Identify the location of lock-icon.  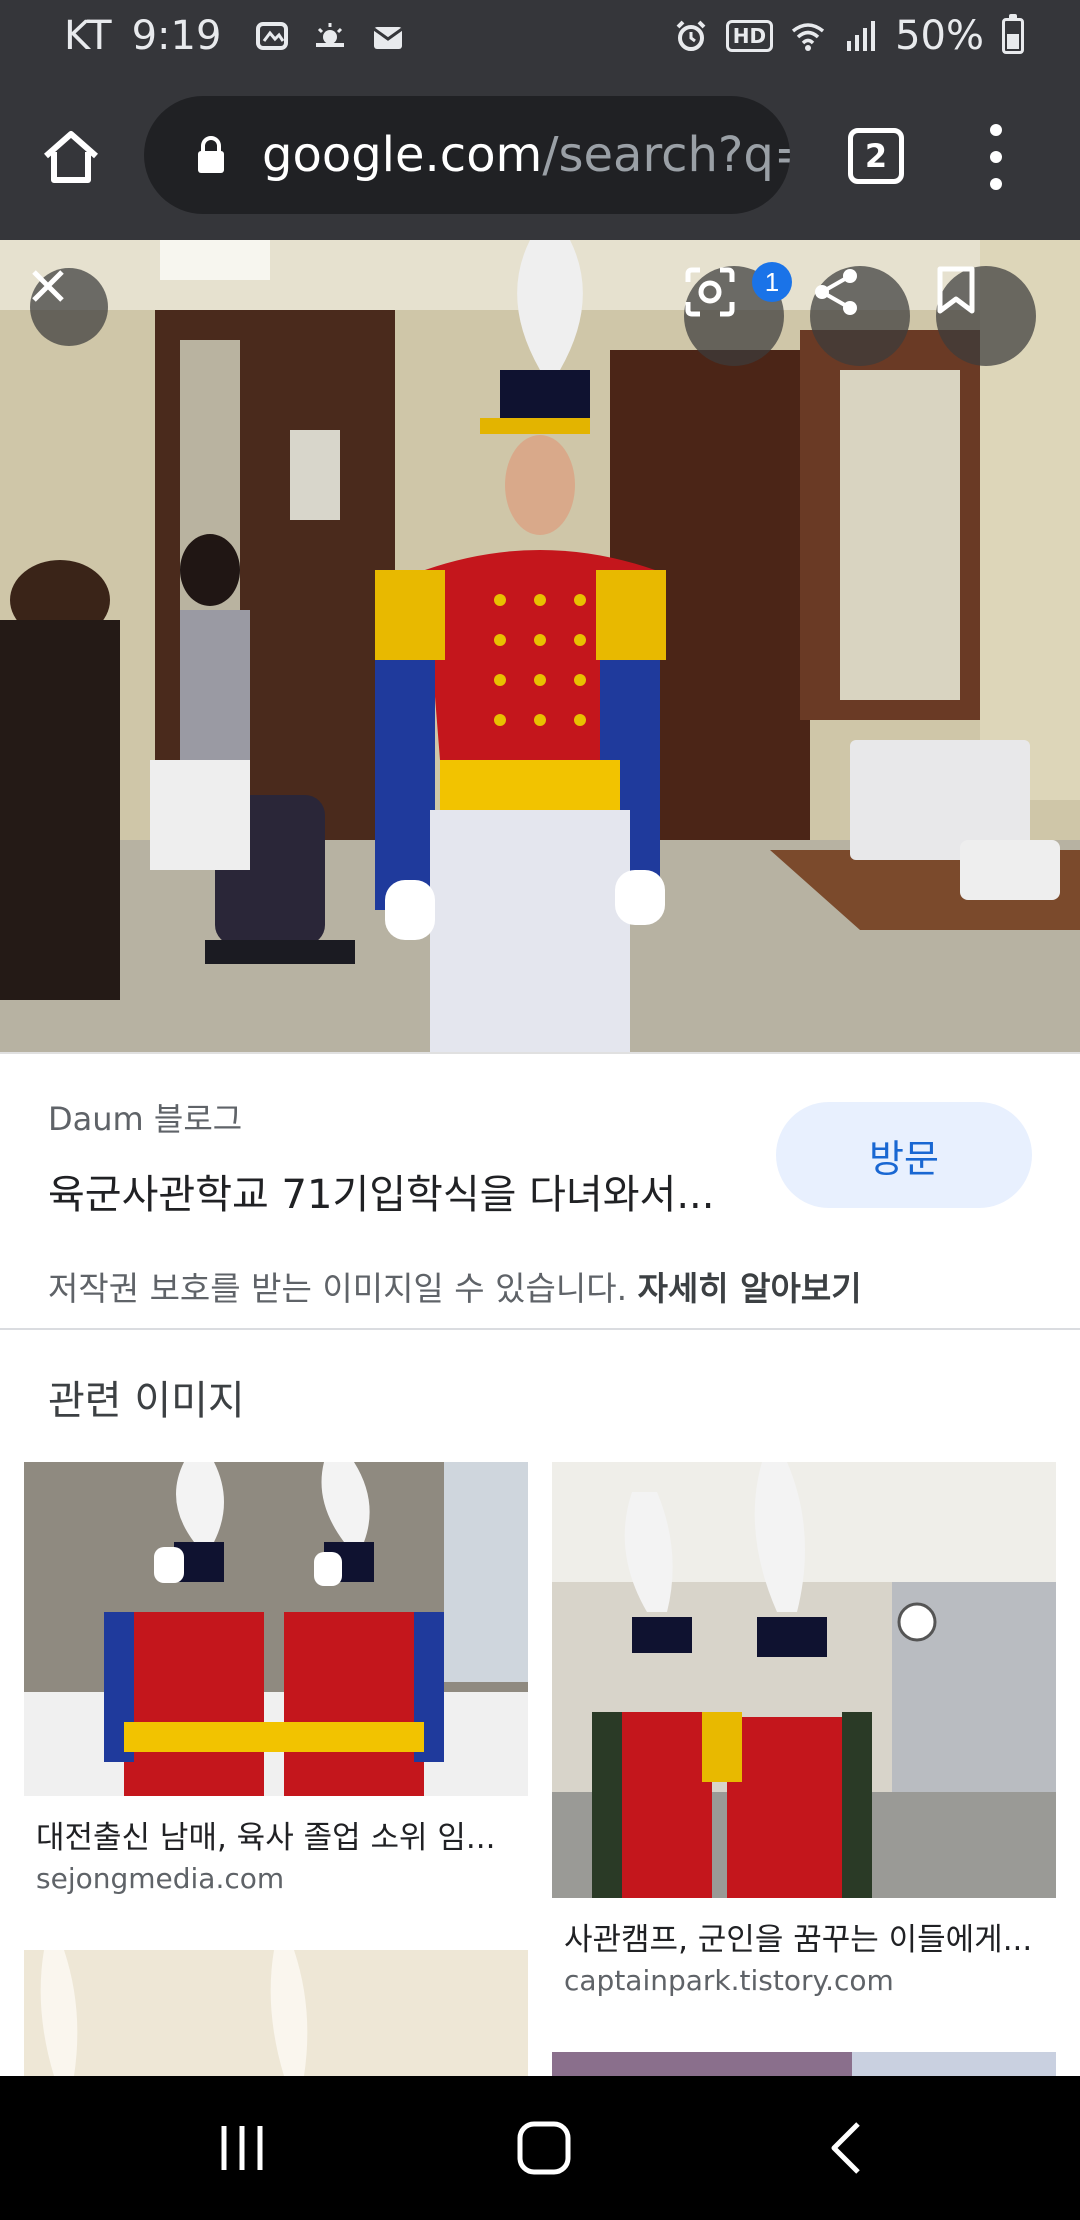
(211, 155).